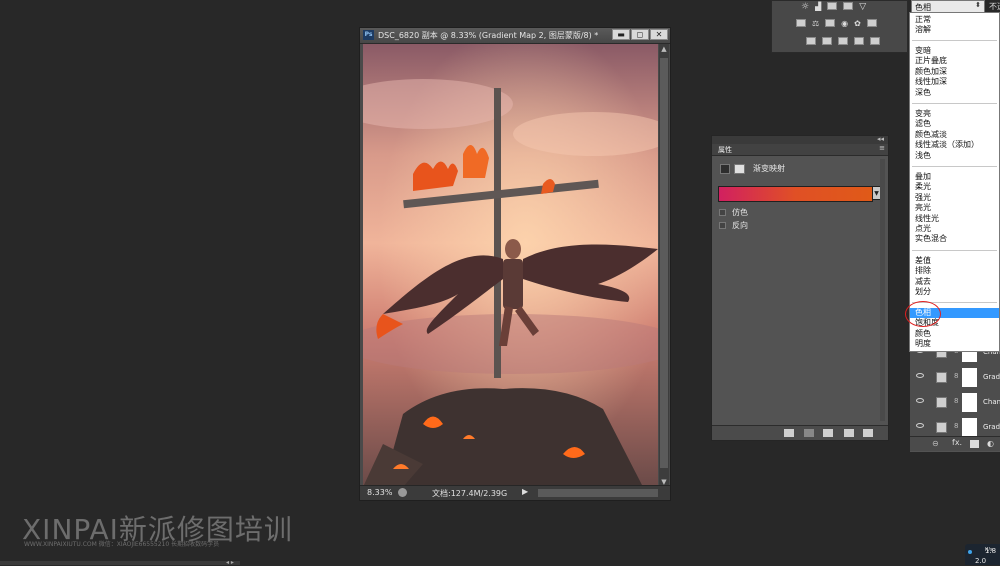 This screenshot has width=1000, height=566. Describe the element at coordinates (991, 402) in the screenshot. I see `layer-name: Chan` at that location.